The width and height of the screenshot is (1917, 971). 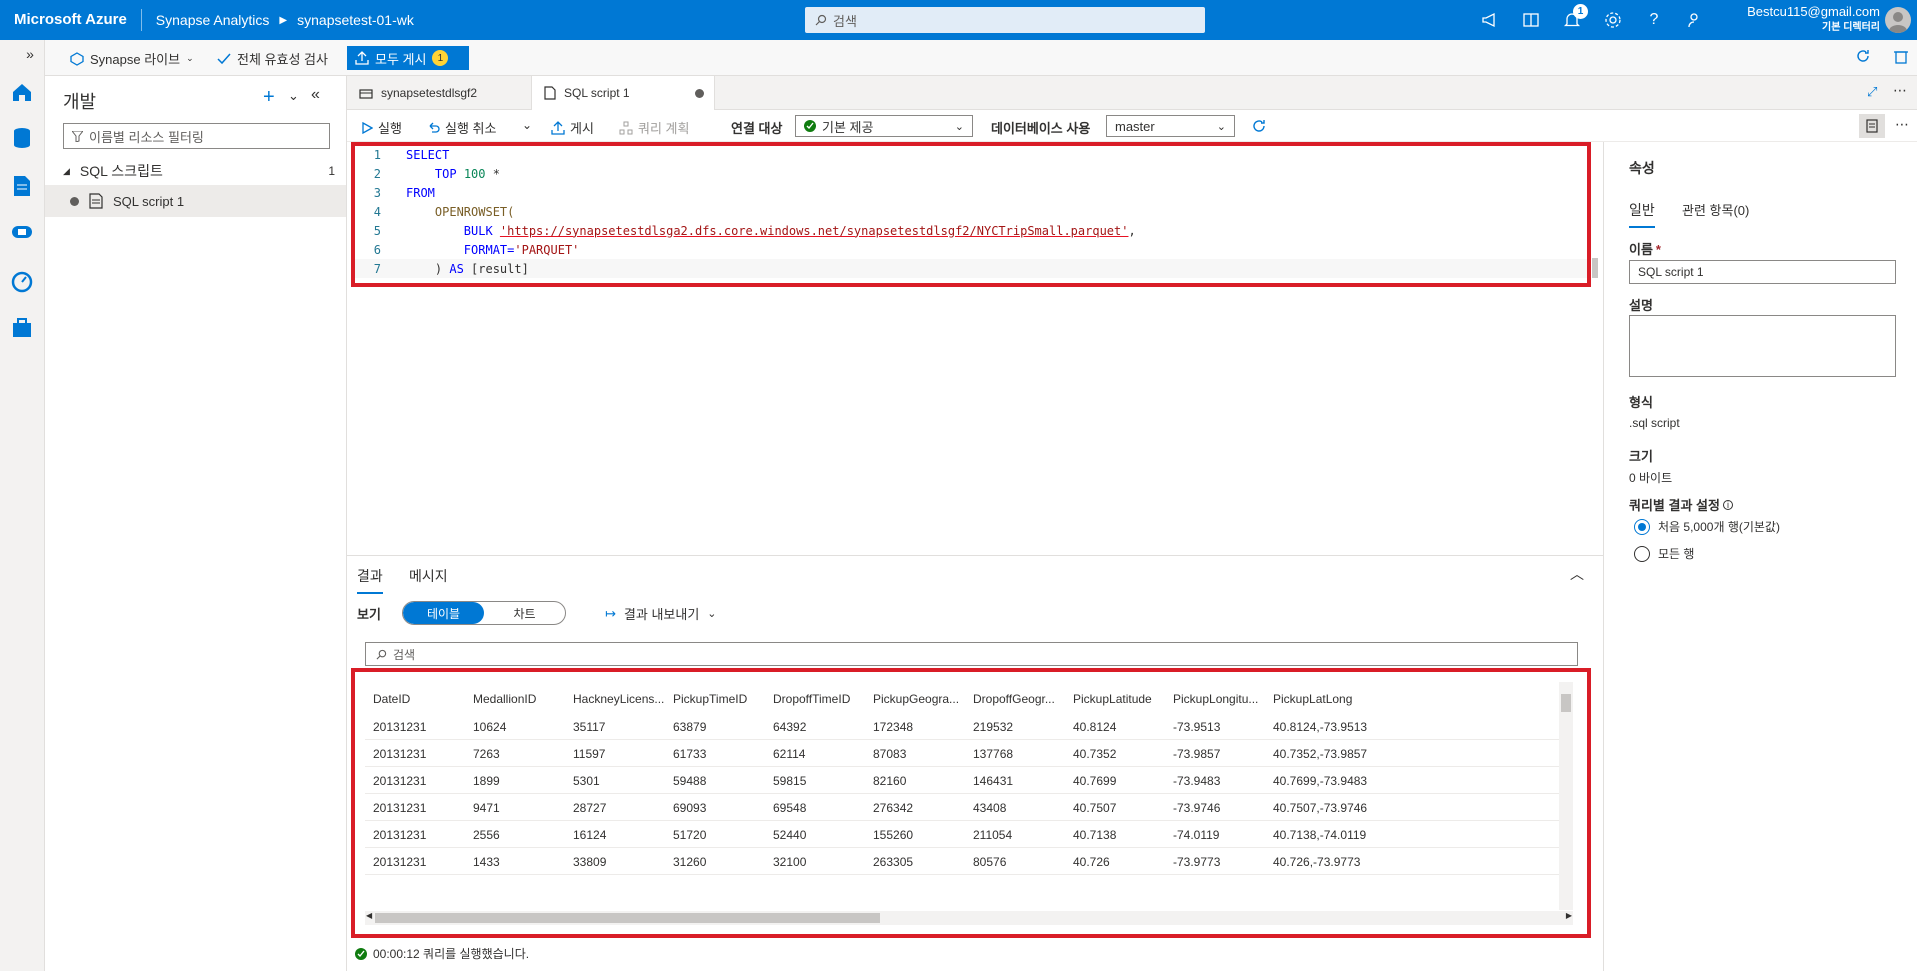 I want to click on view-chart-option: 차트, so click(x=524, y=613).